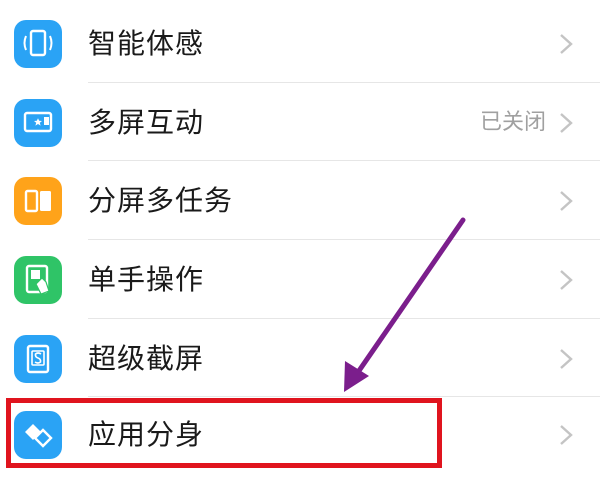  What do you see at coordinates (38, 44) in the screenshot?
I see `phone-motion-icon` at bounding box center [38, 44].